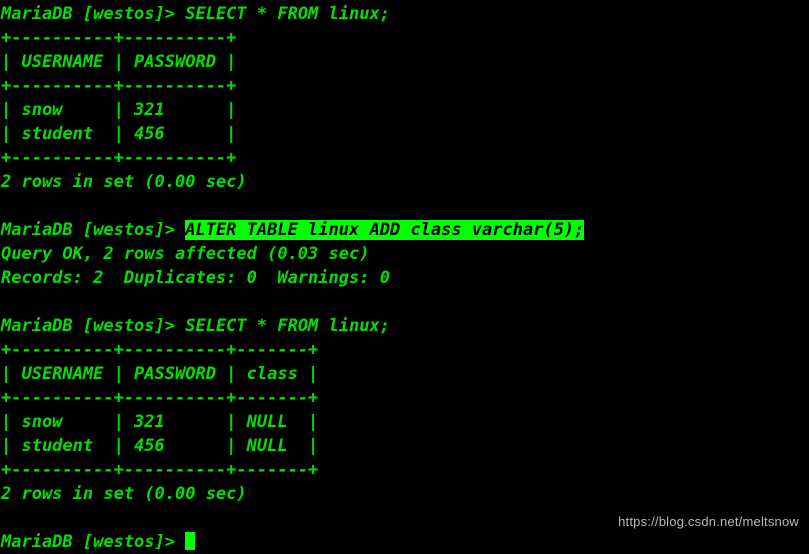 The image size is (809, 554). What do you see at coordinates (185, 254) in the screenshot?
I see `terminal-text: Query OK, 2 rows affected (0.03 sec)` at bounding box center [185, 254].